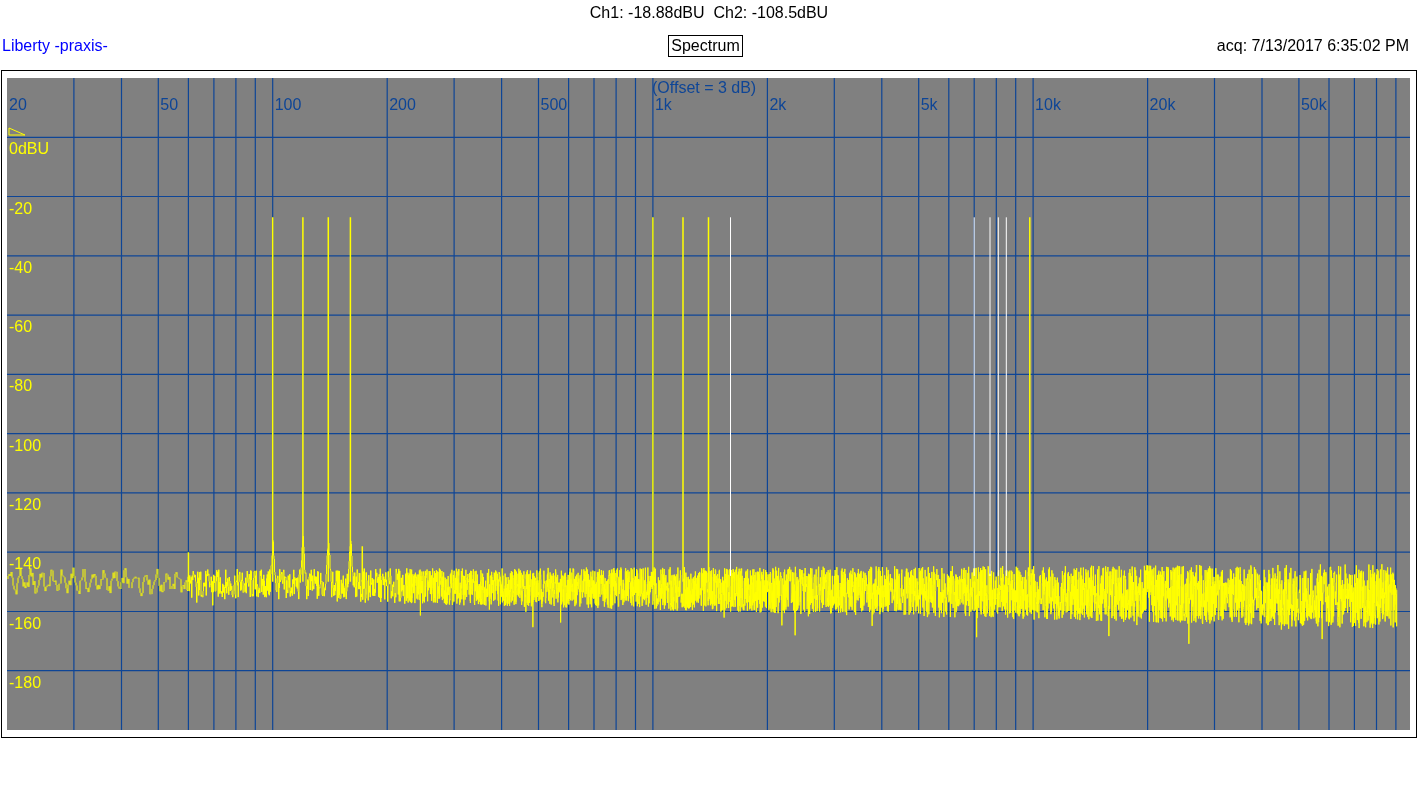 This screenshot has height=791, width=1418. I want to click on level-tick-label: -60, so click(21, 327).